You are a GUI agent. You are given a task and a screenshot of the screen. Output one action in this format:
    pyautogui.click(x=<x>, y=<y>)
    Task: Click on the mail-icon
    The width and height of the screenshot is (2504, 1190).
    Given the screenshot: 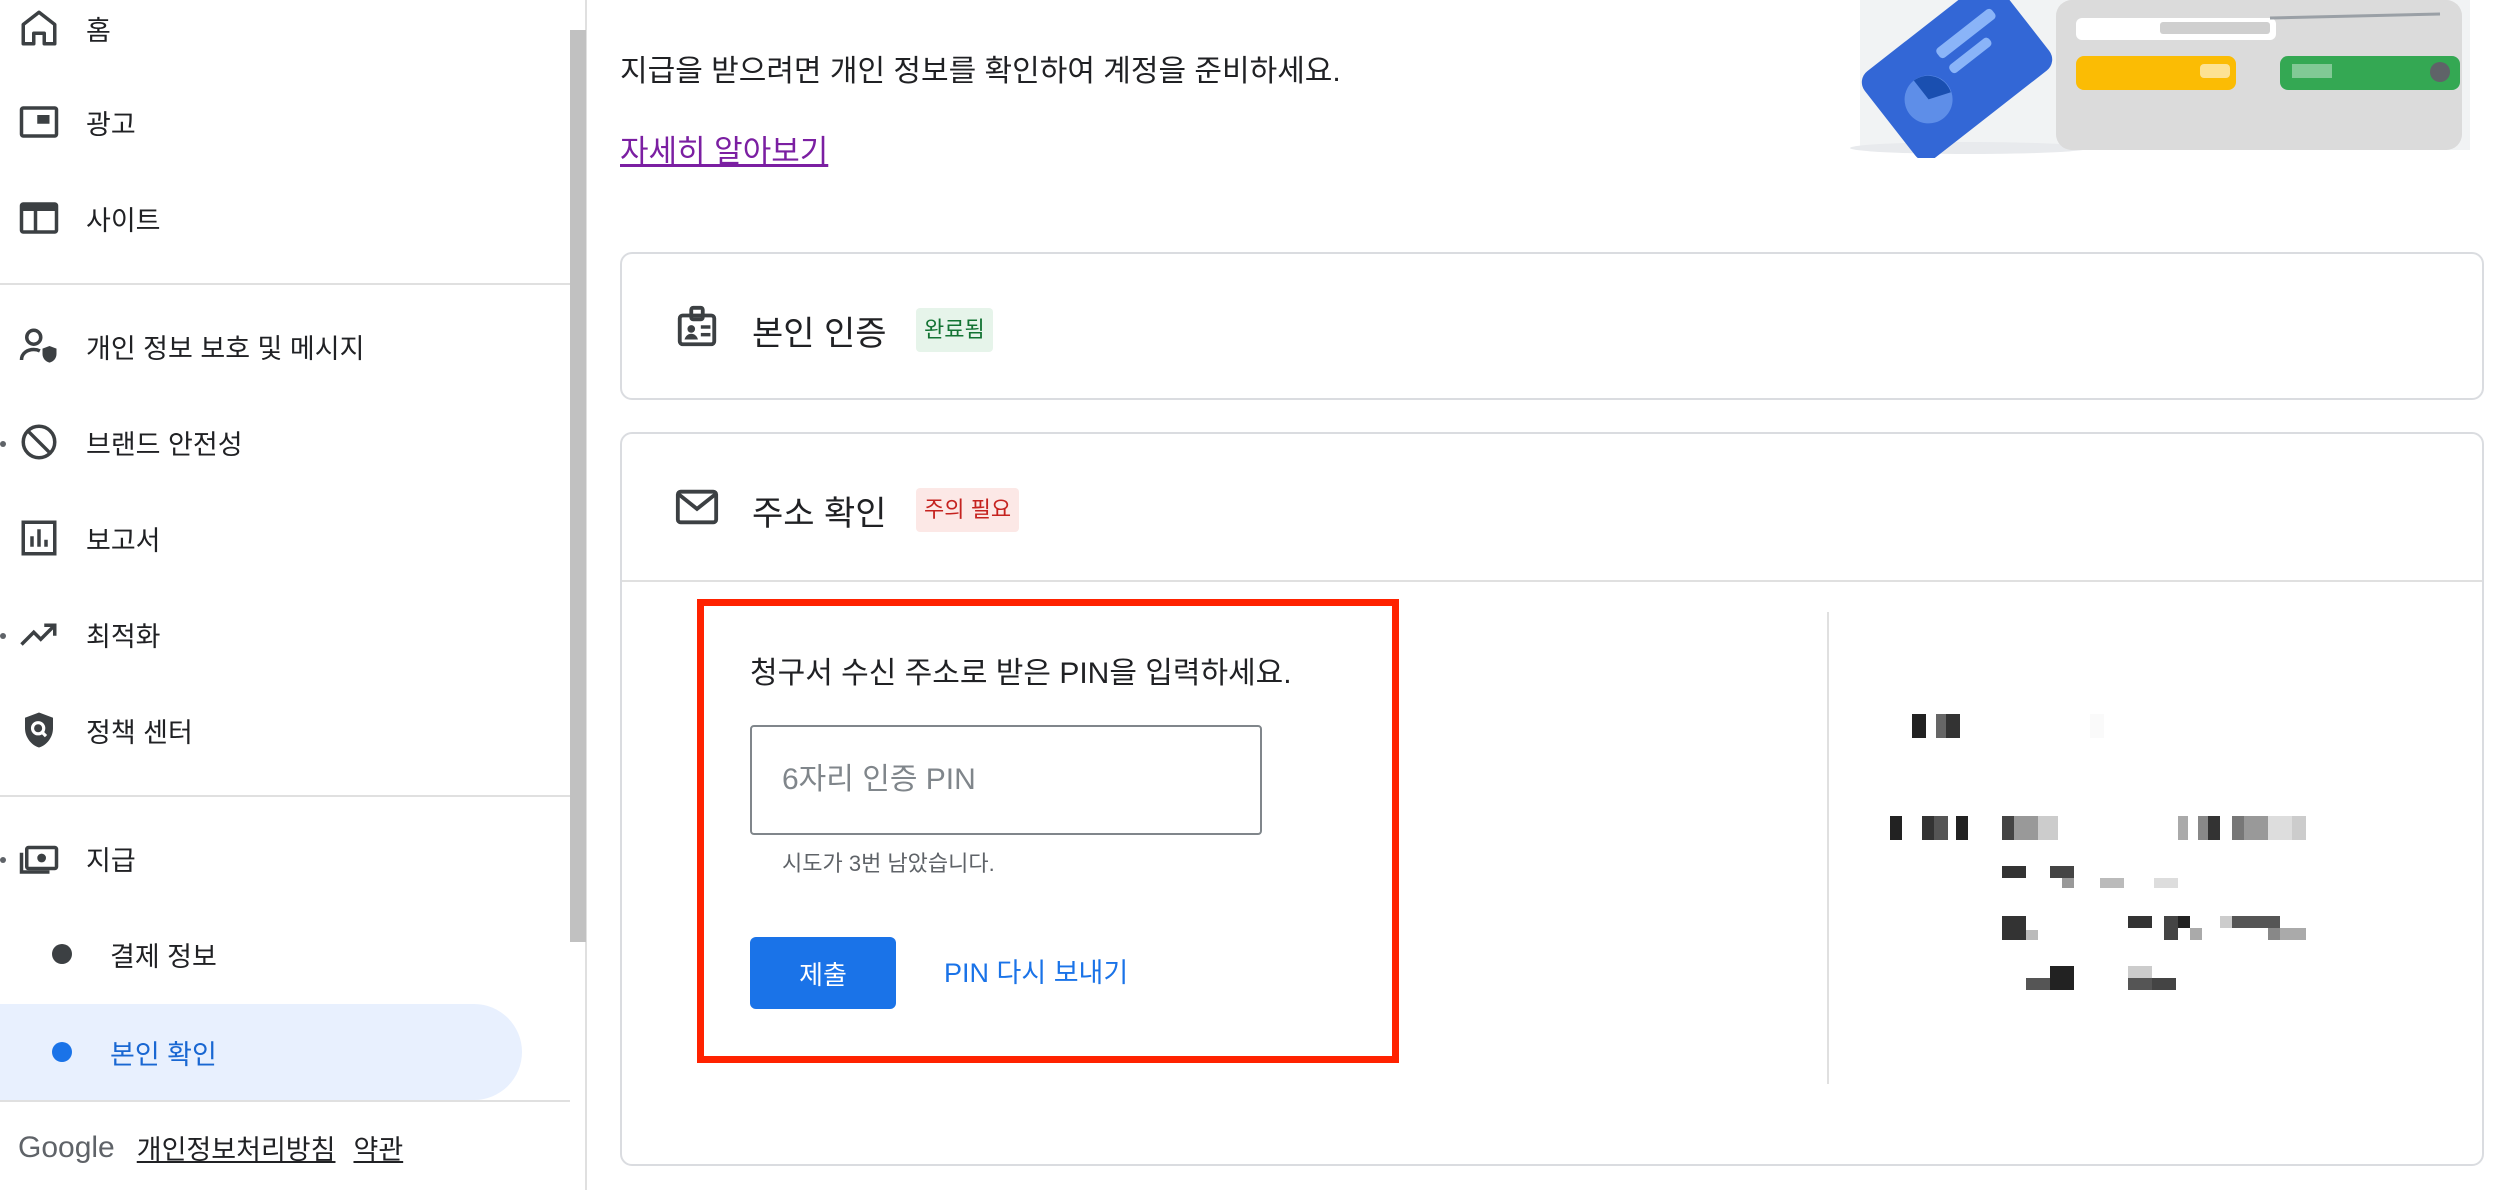 What is the action you would take?
    pyautogui.click(x=697, y=507)
    